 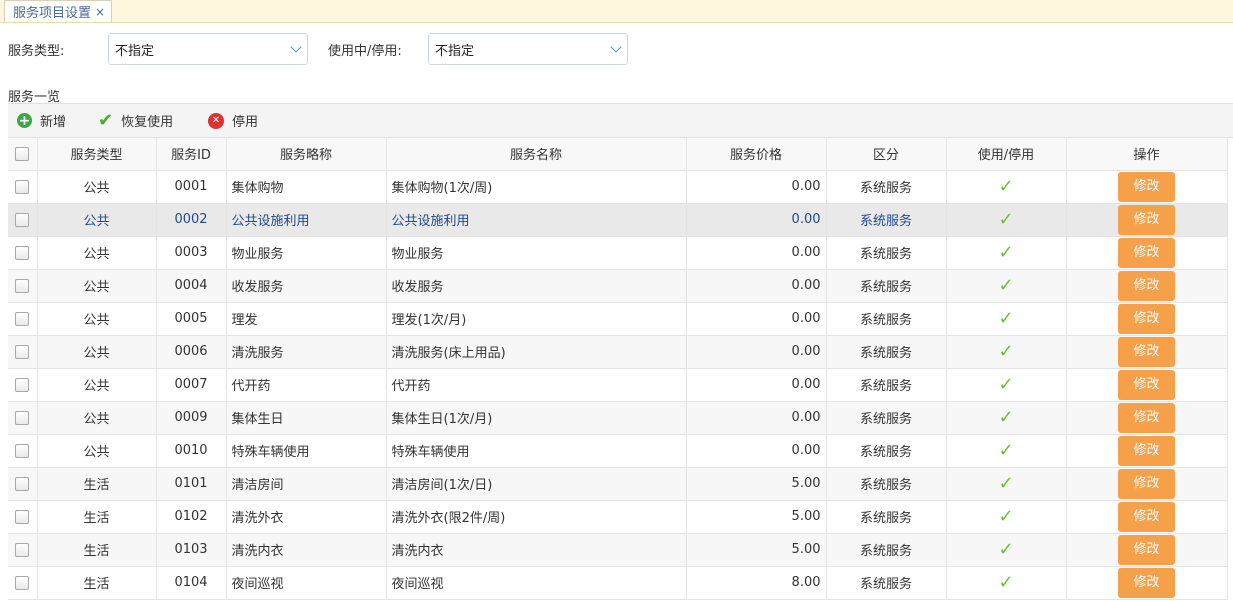 I want to click on tab-label: 服务项目设置, so click(x=52, y=13).